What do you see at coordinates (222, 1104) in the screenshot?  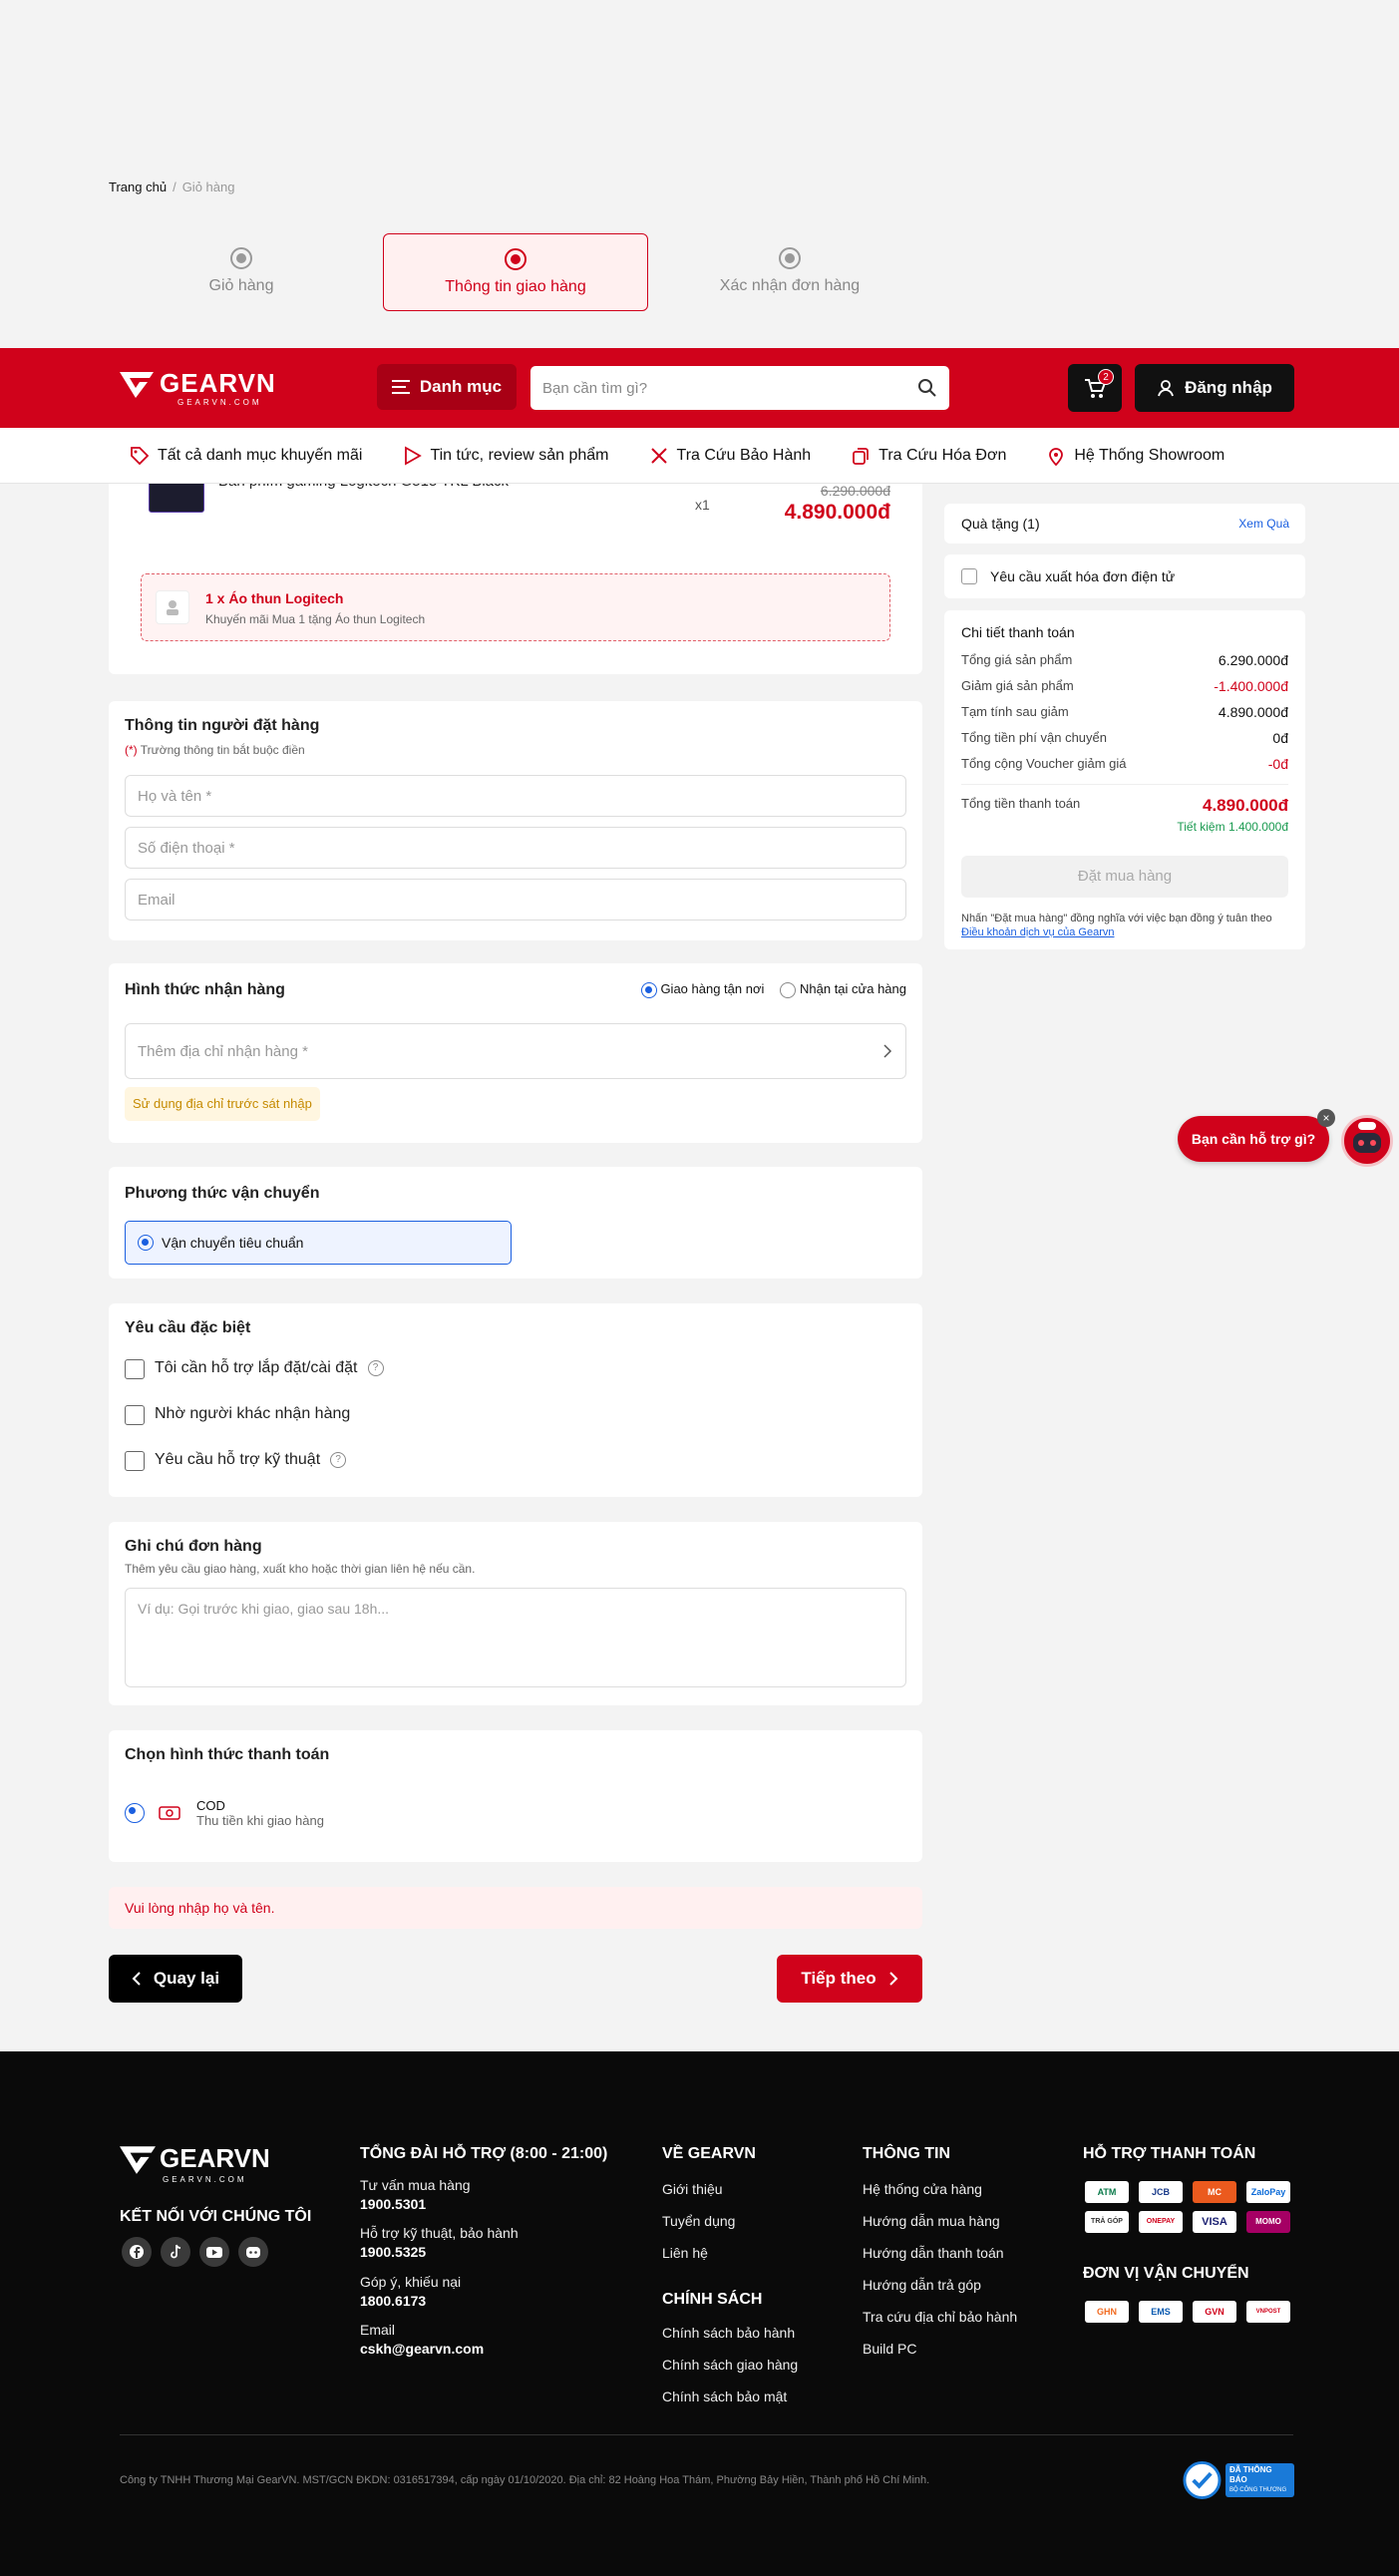 I see `old-address-hint: Sử dụng địa chỉ trước sát nhập` at bounding box center [222, 1104].